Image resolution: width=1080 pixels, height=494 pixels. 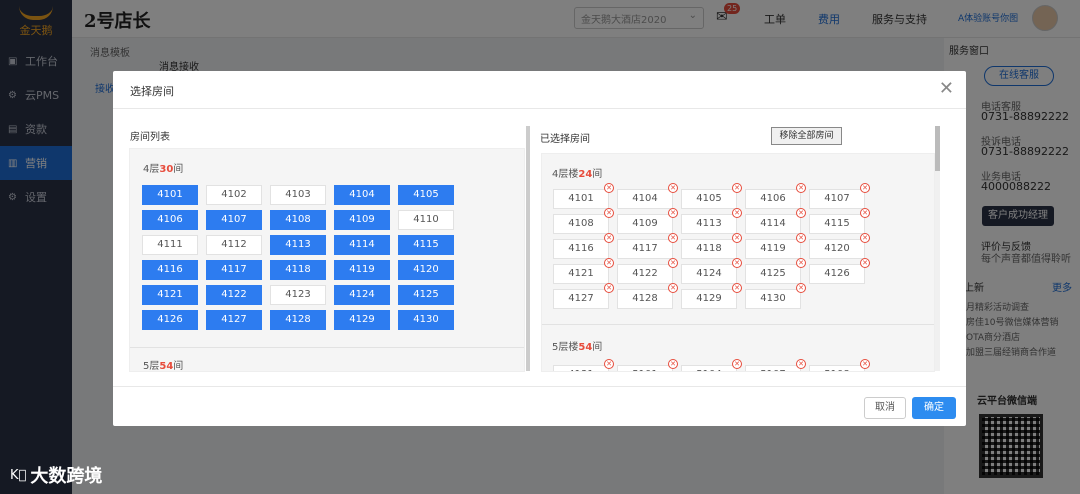 I want to click on room-cell: 4123, so click(x=298, y=295).